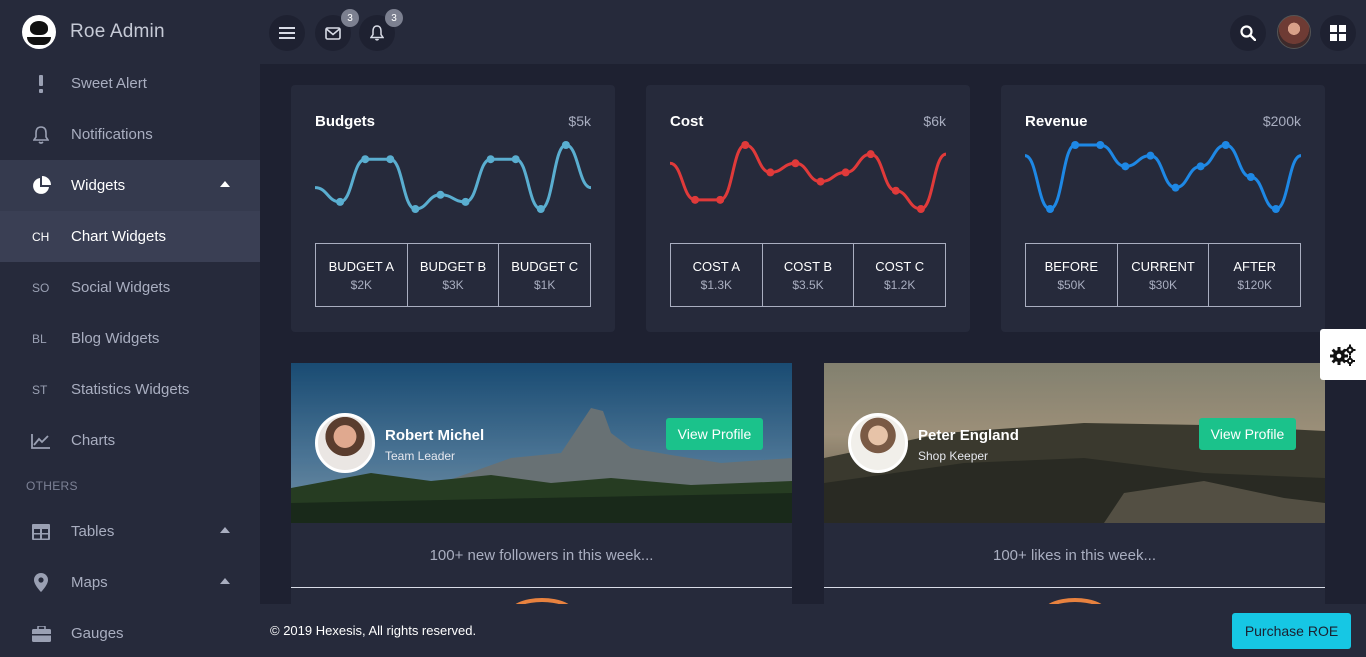 This screenshot has width=1366, height=657. What do you see at coordinates (453, 266) in the screenshot?
I see `stat-label: BUDGET B` at bounding box center [453, 266].